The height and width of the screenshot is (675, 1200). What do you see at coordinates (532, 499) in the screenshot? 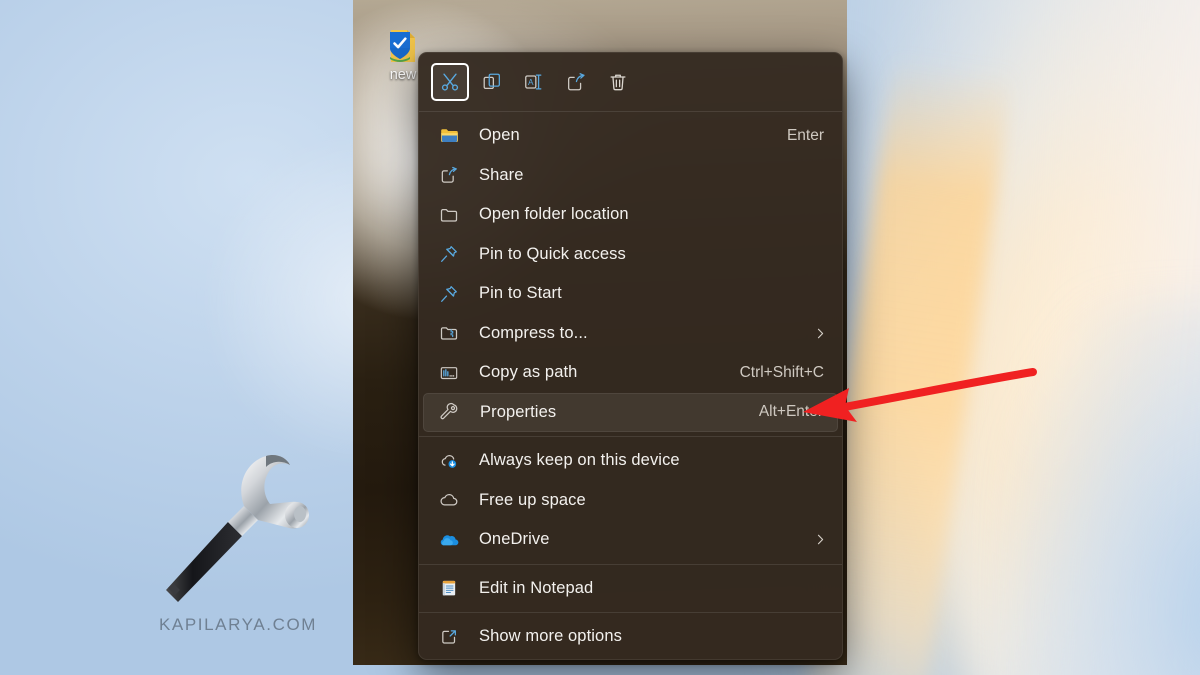
I see `menu-item-label: Free up space` at bounding box center [532, 499].